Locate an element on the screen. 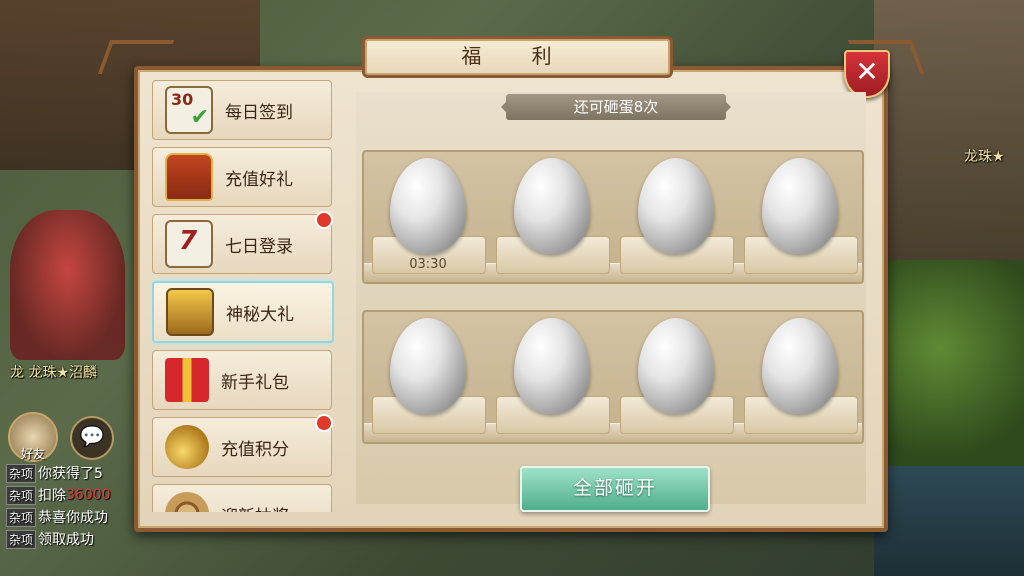 Image resolution: width=1024 pixels, height=576 pixels. sidebar-item-recharge-gift: 充值好礼 is located at coordinates (242, 177).